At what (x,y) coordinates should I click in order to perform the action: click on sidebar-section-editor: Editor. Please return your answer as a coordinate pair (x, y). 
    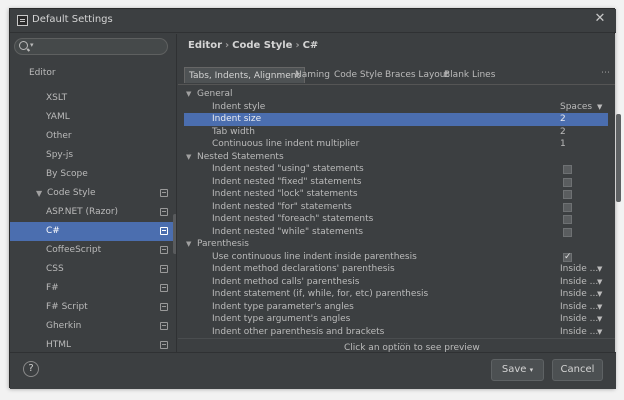
    Looking at the image, I should click on (91, 73).